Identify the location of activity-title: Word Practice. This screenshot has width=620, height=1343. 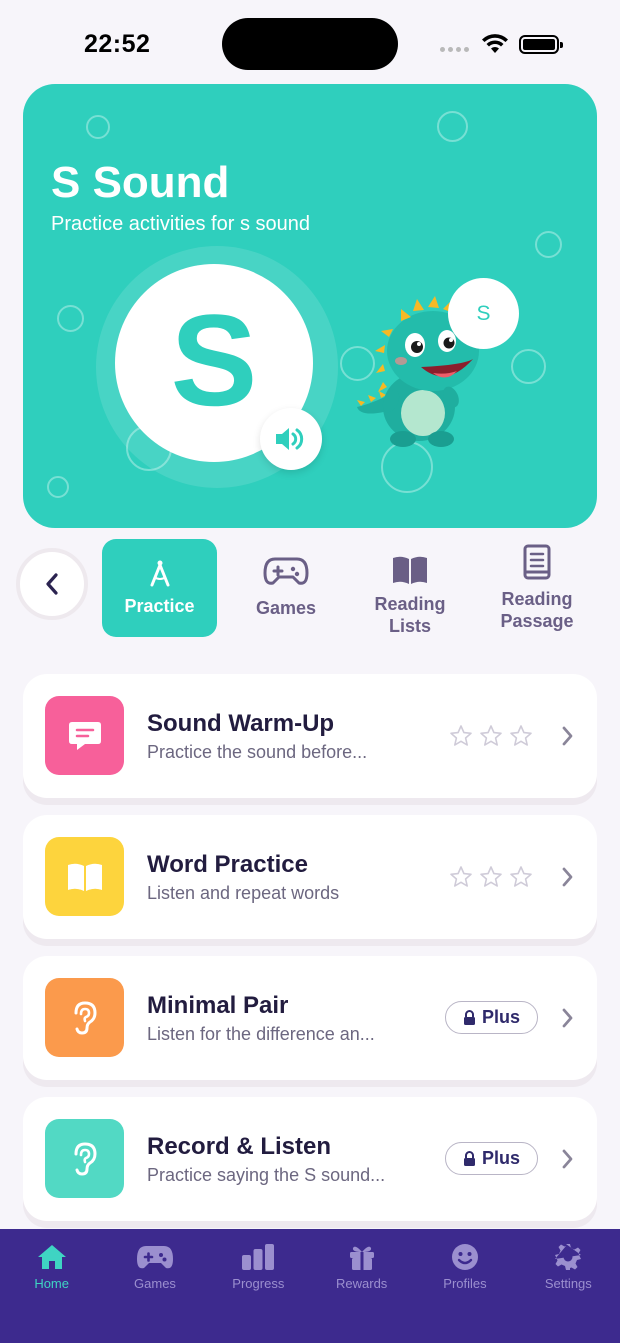
(227, 864).